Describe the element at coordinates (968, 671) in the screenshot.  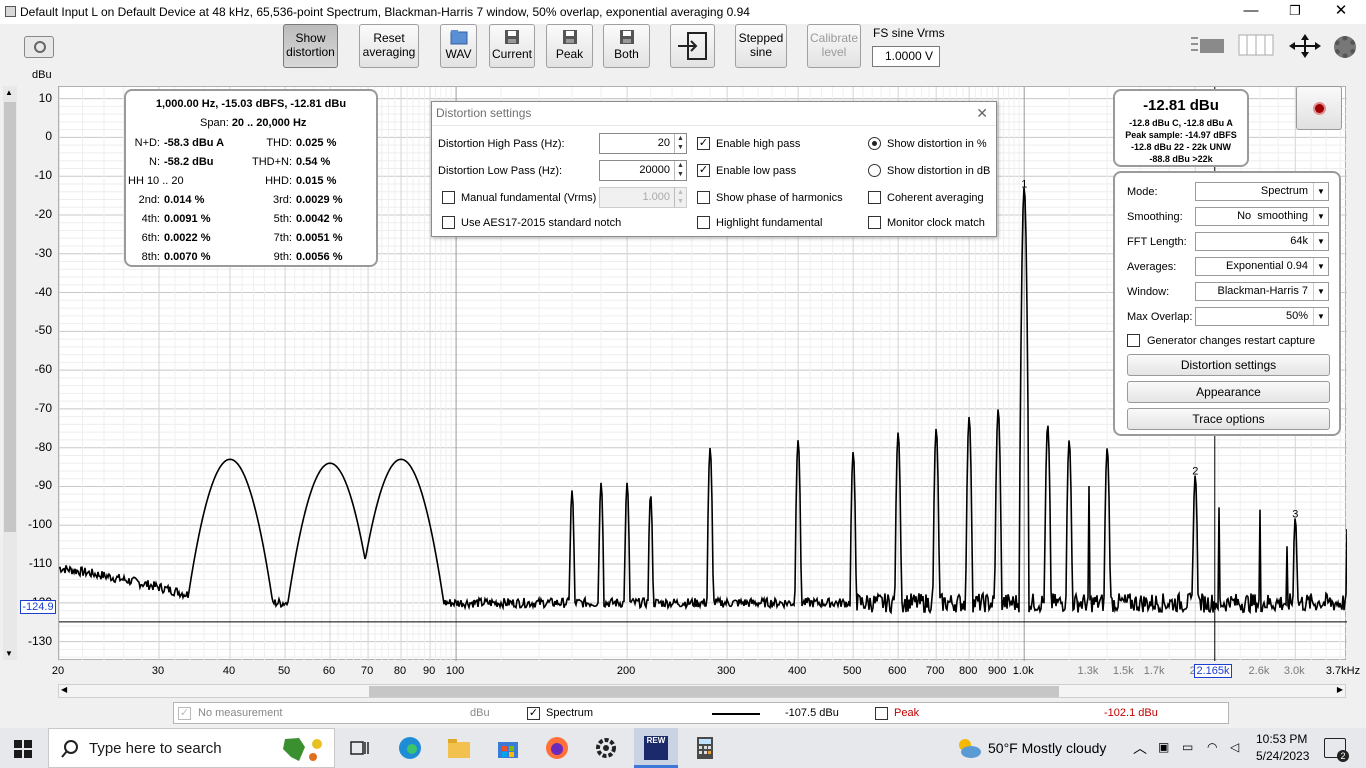
I see `x-tick-label: 800` at that location.